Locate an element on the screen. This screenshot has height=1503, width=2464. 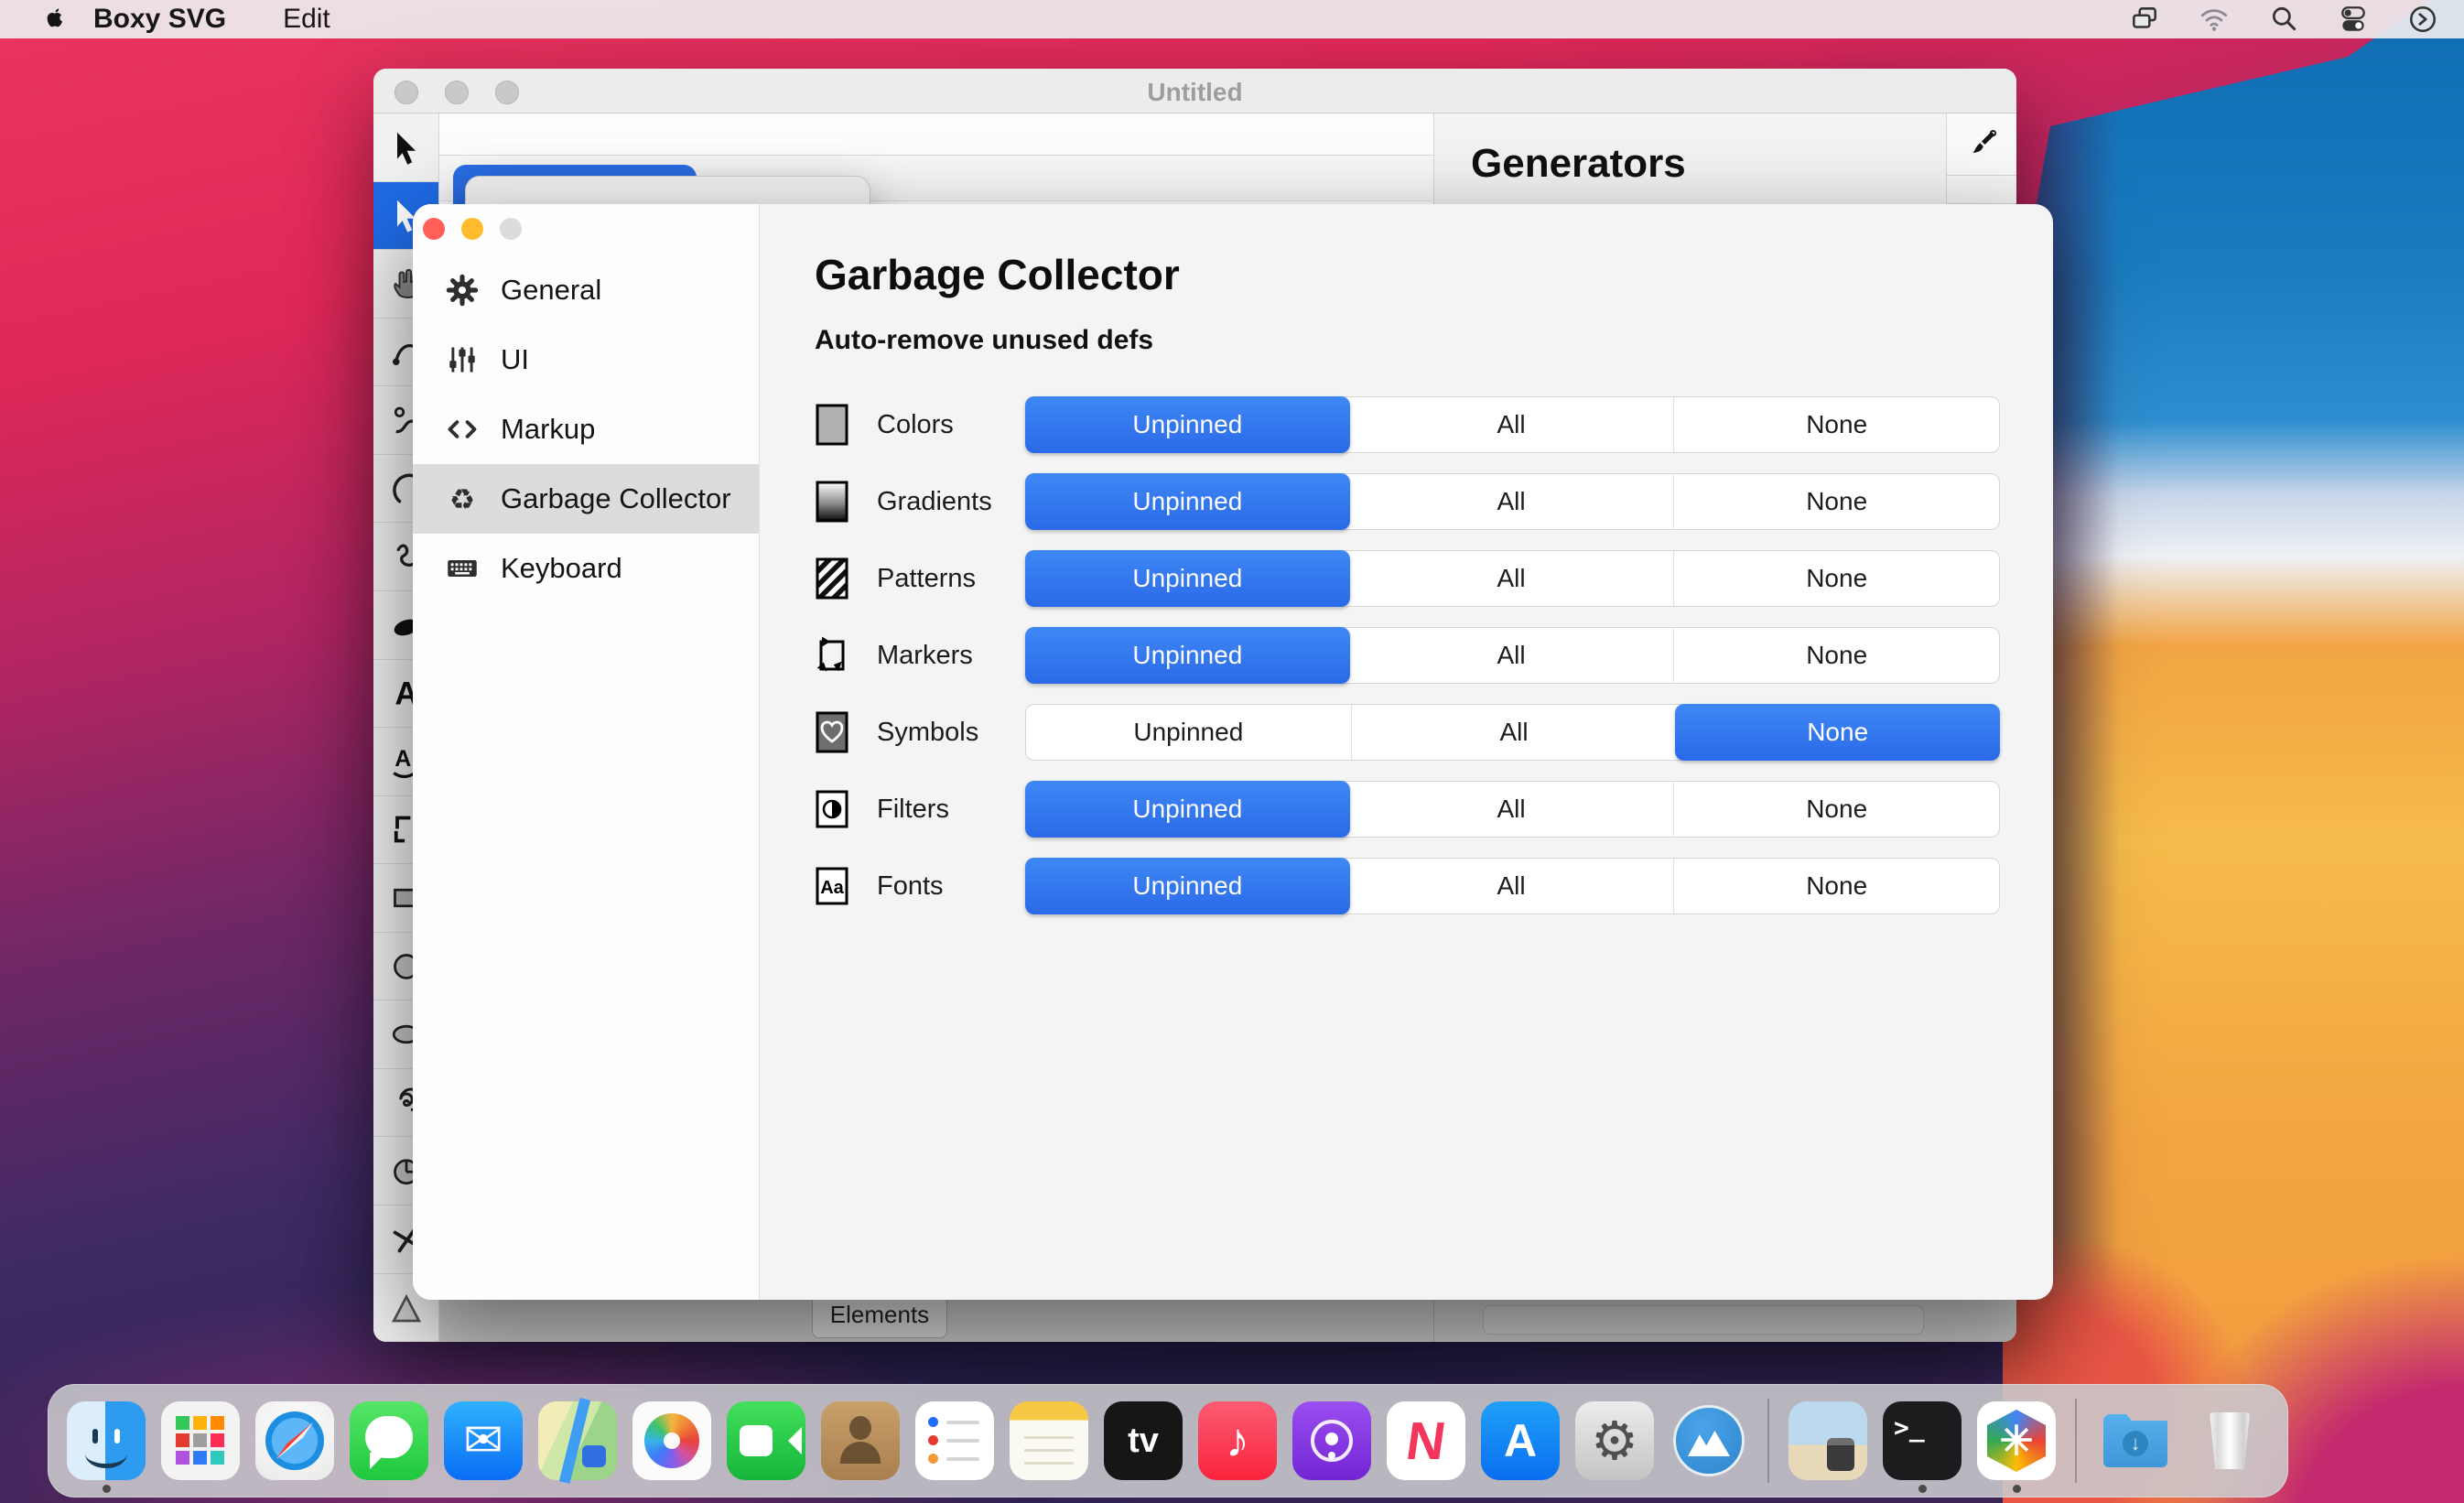
menu-bar: Boxy SVG Edit is located at coordinates (1232, 19).